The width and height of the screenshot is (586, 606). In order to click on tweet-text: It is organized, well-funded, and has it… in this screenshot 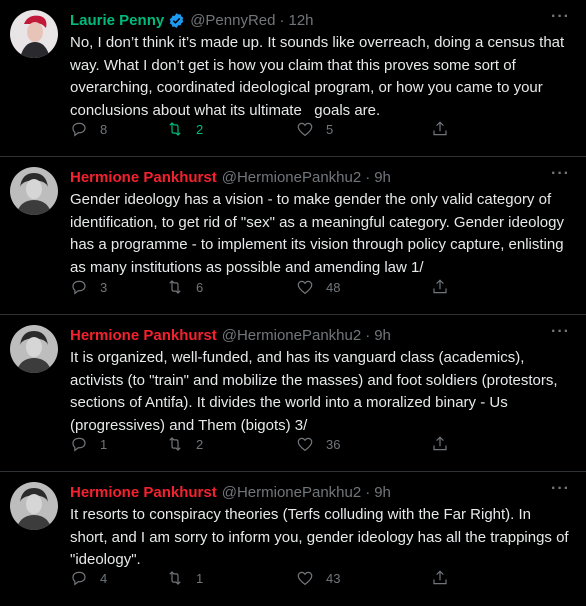, I will do `click(316, 391)`.